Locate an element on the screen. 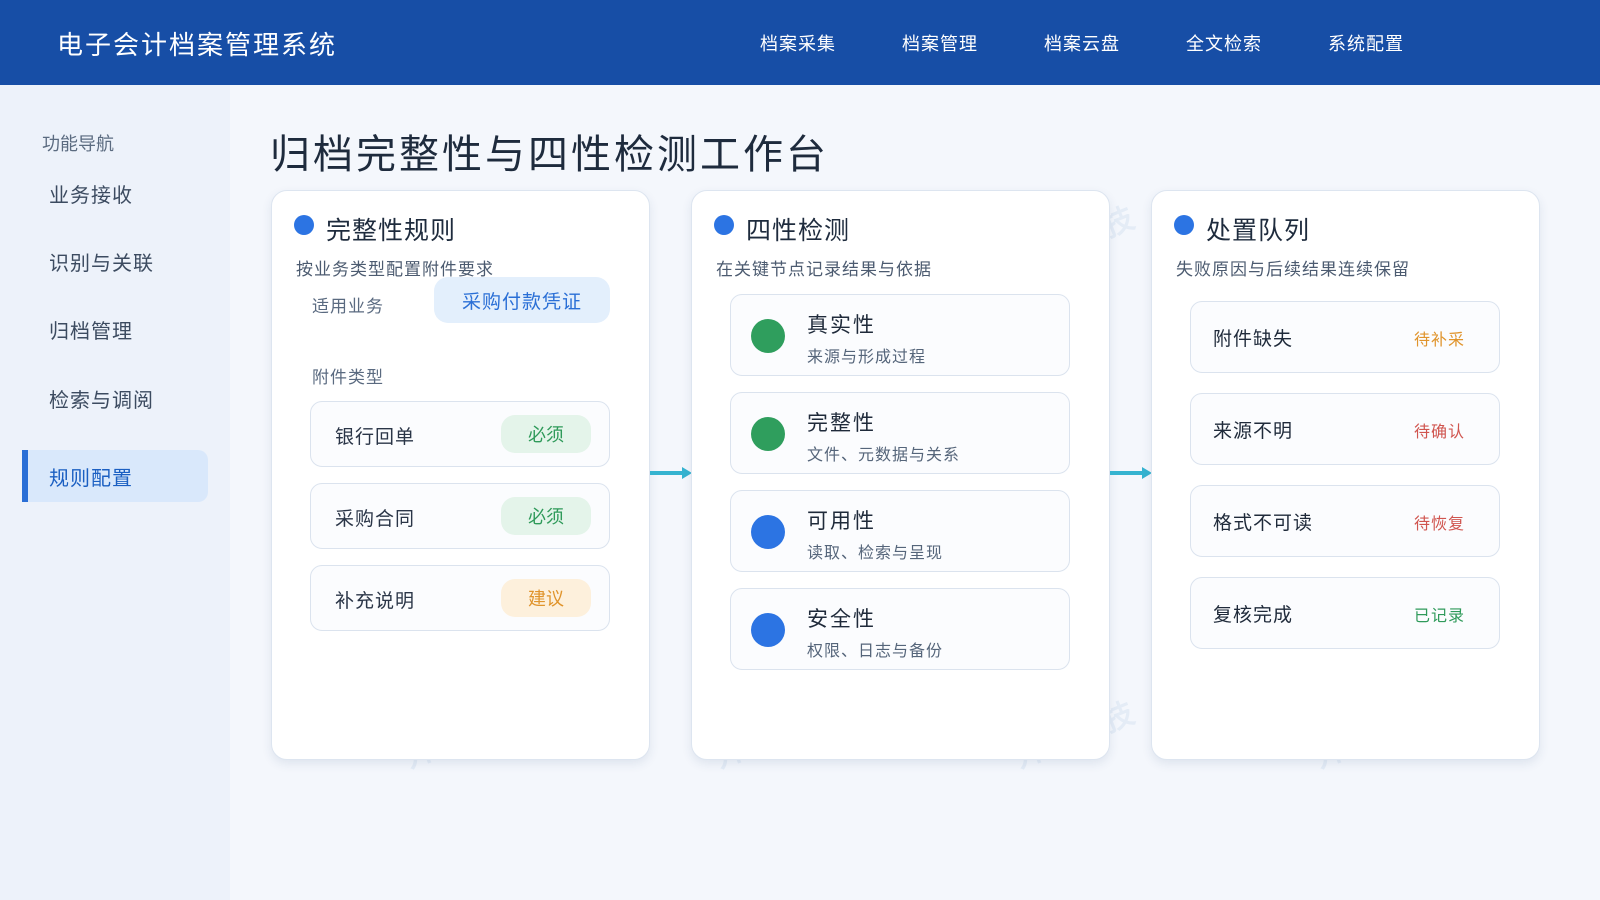 The width and height of the screenshot is (1600, 900). rules-panel-title: 完整性规则 is located at coordinates (391, 230).